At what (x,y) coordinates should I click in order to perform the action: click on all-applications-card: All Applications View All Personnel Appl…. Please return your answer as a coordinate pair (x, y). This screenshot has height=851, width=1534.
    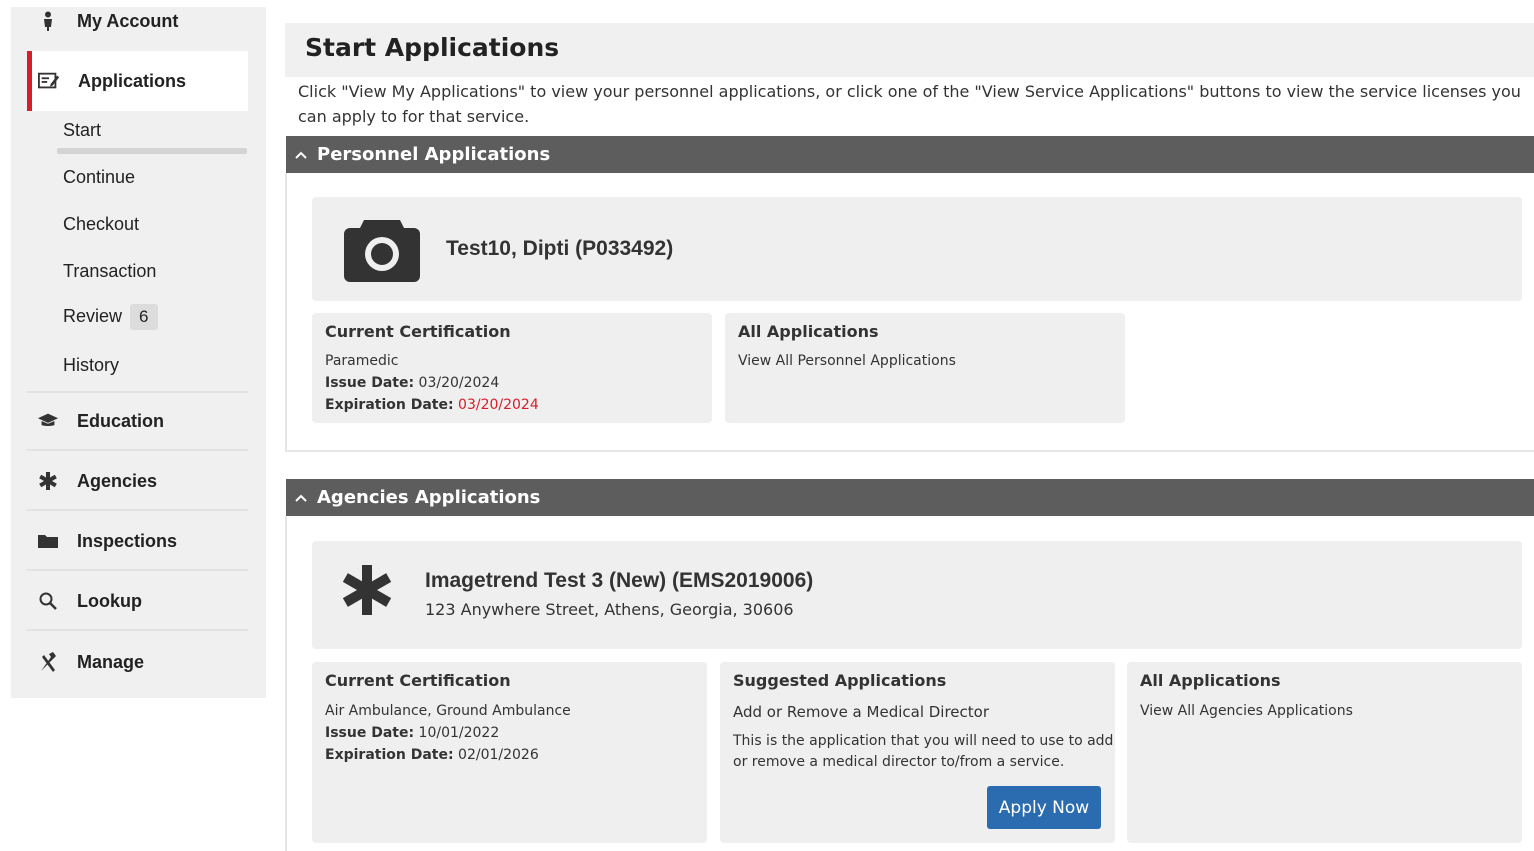
    Looking at the image, I should click on (925, 368).